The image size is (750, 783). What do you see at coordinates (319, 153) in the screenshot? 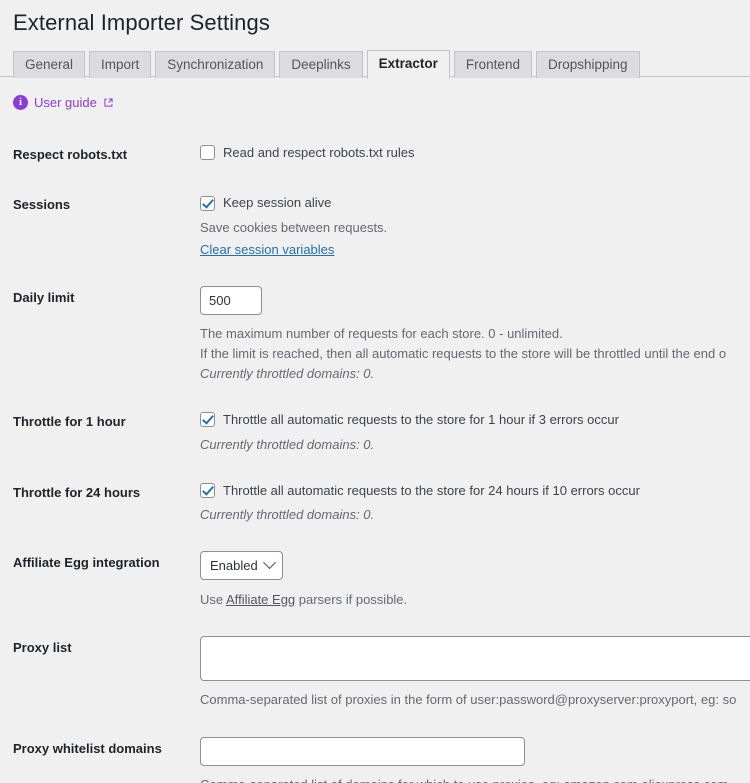
I see `respect-robots-checkbox-label: Read and respect robots.txt rules` at bounding box center [319, 153].